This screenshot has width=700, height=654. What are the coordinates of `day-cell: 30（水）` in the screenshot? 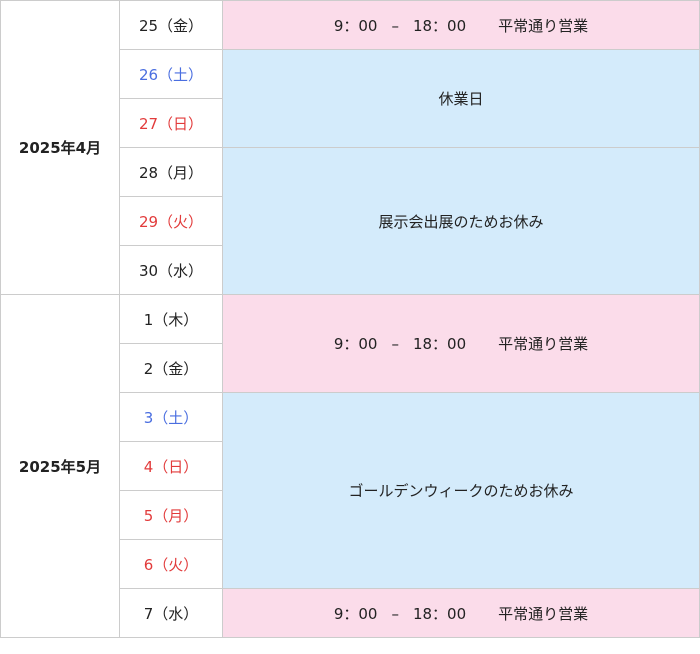 It's located at (171, 270).